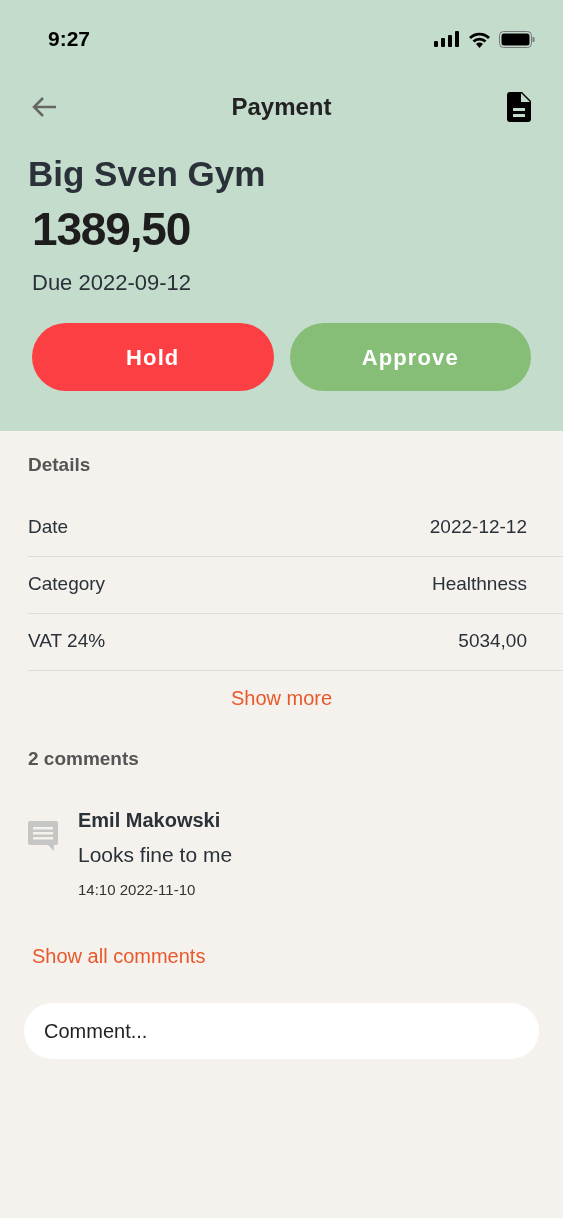  I want to click on show-more-link: Show more, so click(281, 697).